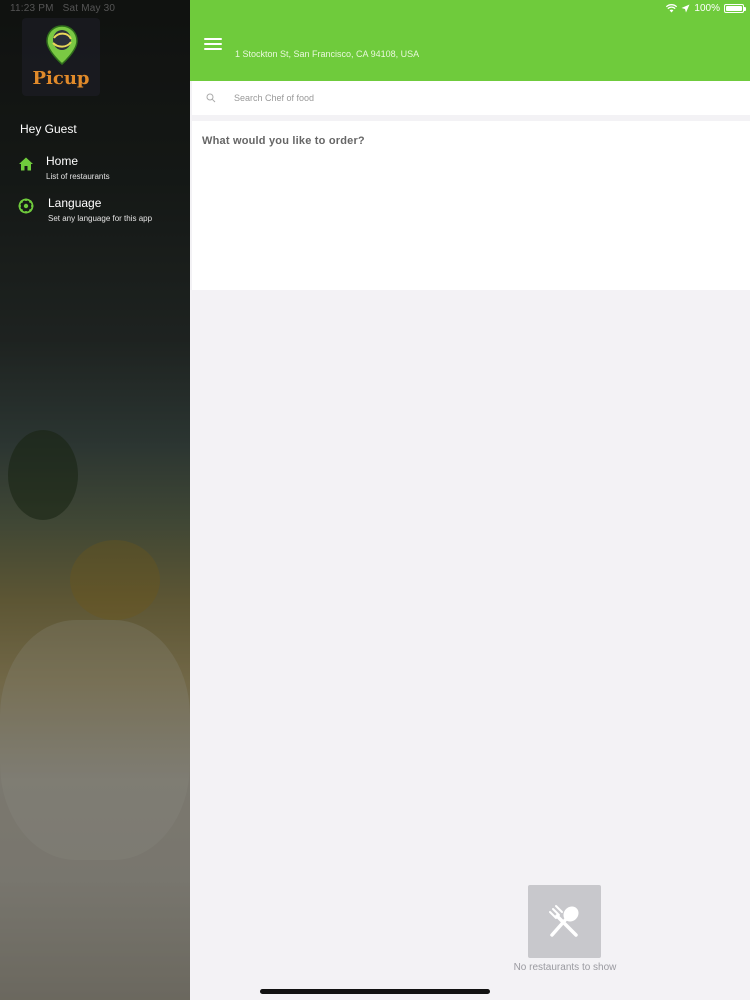 The width and height of the screenshot is (750, 1000). I want to click on wifi-icon, so click(672, 8).